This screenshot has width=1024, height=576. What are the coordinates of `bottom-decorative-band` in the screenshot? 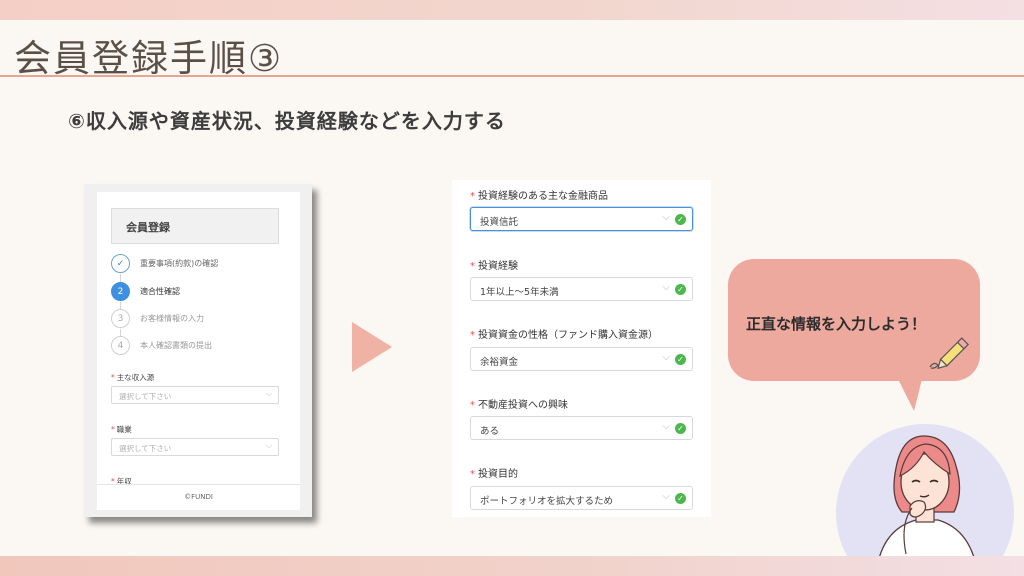 It's located at (512, 566).